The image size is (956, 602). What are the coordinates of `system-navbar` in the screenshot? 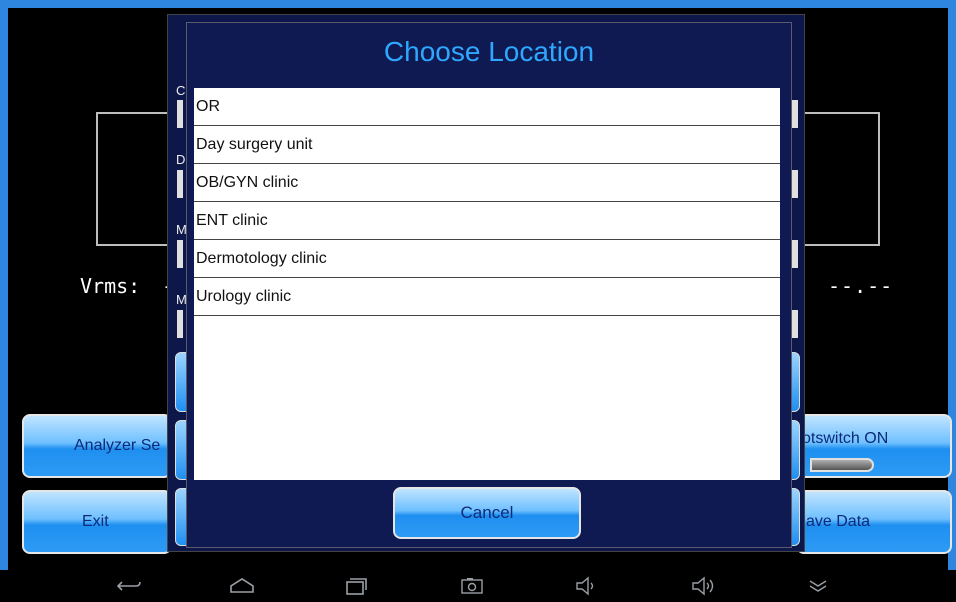 It's located at (478, 586).